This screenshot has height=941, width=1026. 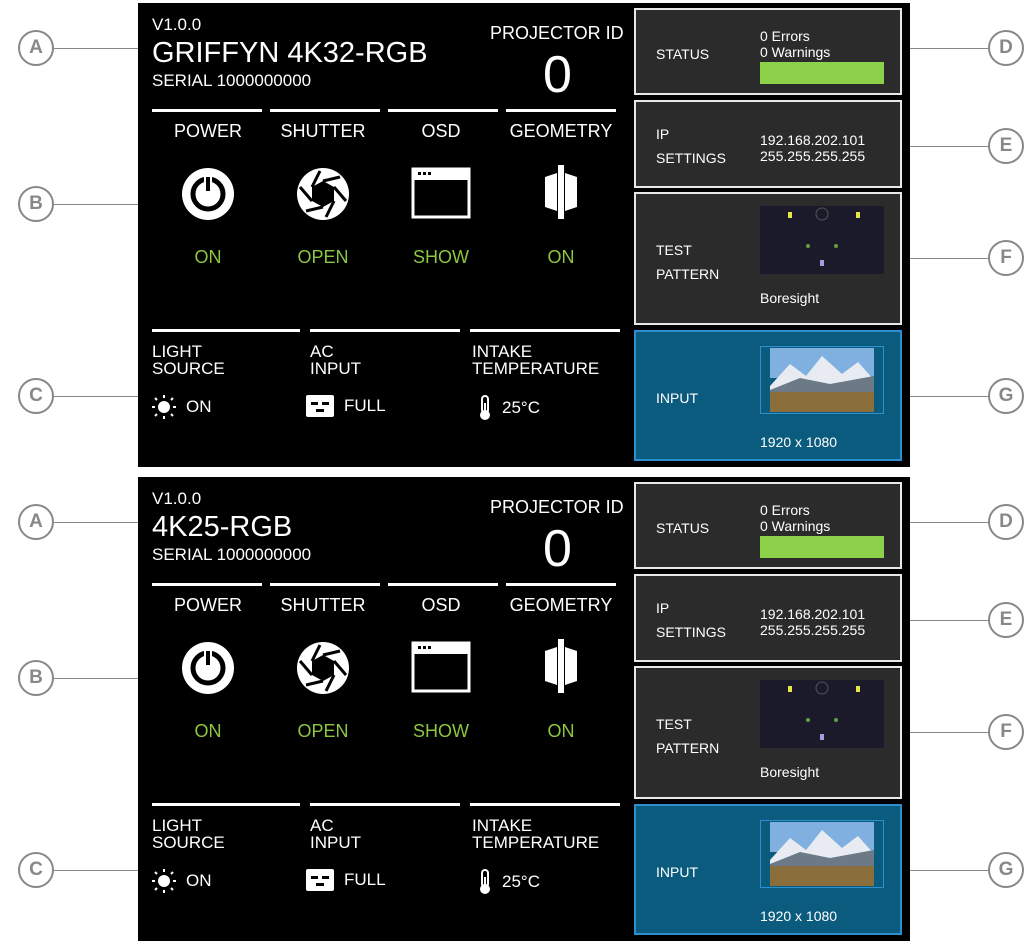 I want to click on subnet-mask: 255.255.255.255, so click(x=813, y=156).